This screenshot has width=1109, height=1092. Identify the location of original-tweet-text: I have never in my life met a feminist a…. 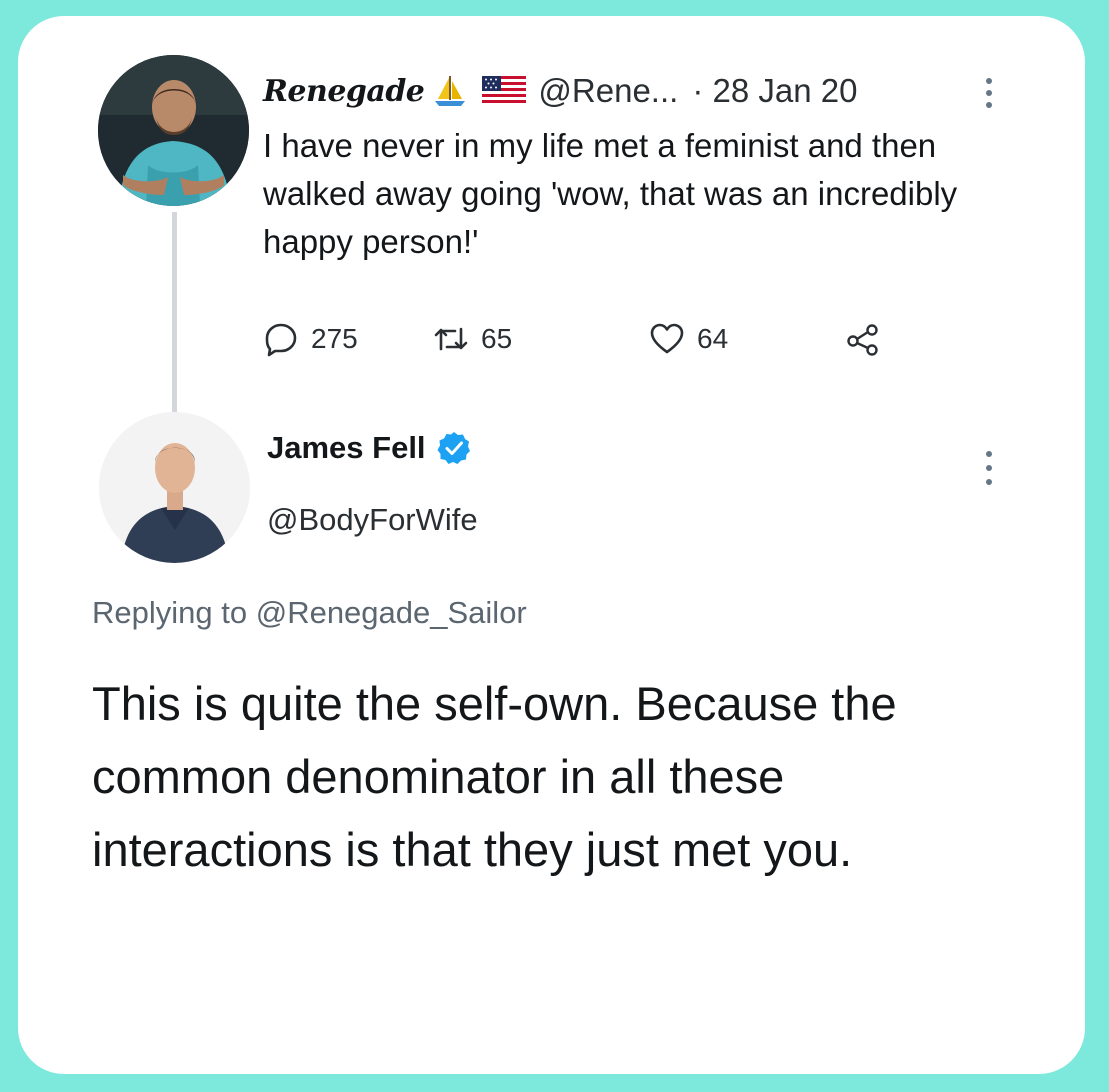
(610, 193).